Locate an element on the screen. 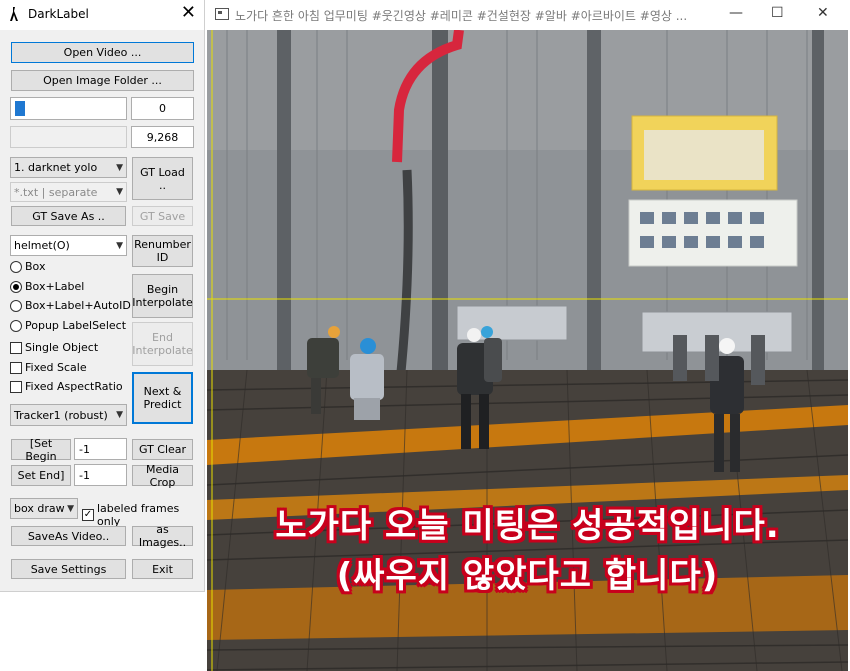 The image size is (850, 671). format-select-value: 1. darknet yolo is located at coordinates (56, 167).